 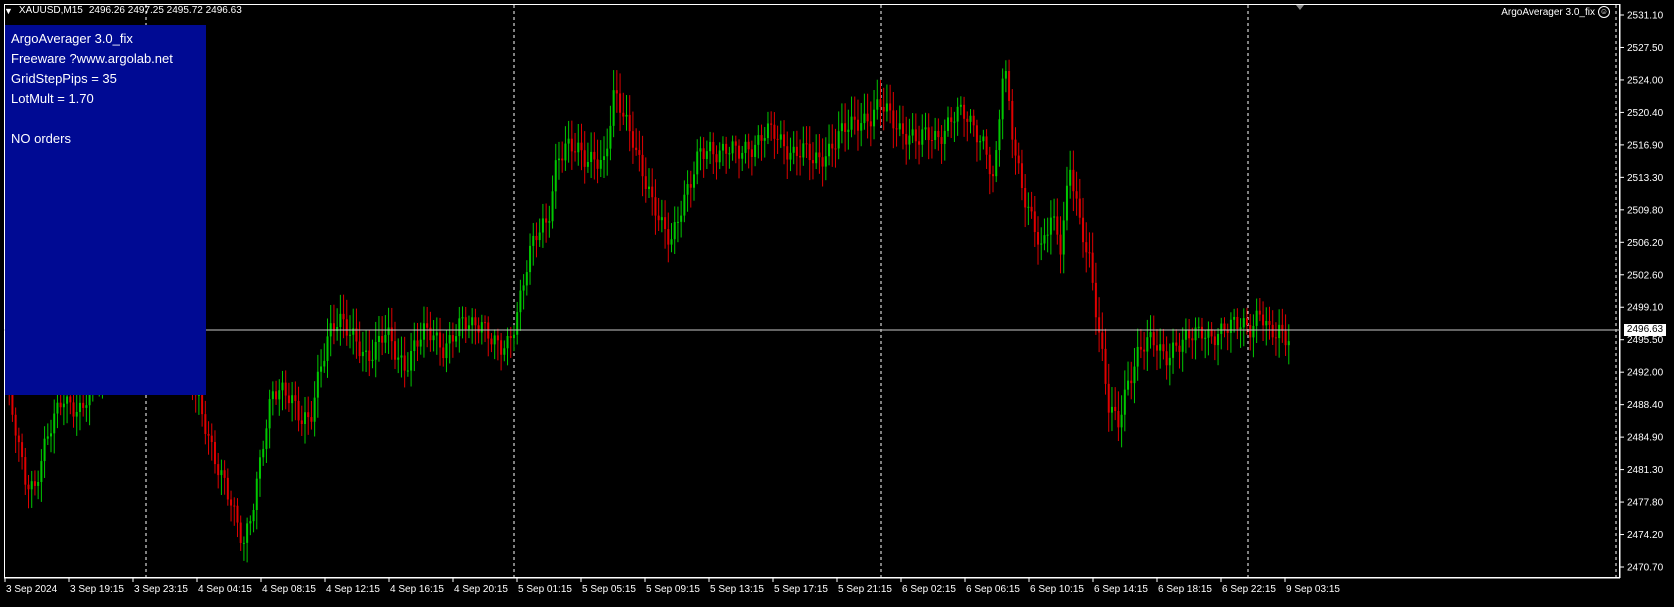 What do you see at coordinates (801, 589) in the screenshot?
I see `time-label: 5 Sep 17:15` at bounding box center [801, 589].